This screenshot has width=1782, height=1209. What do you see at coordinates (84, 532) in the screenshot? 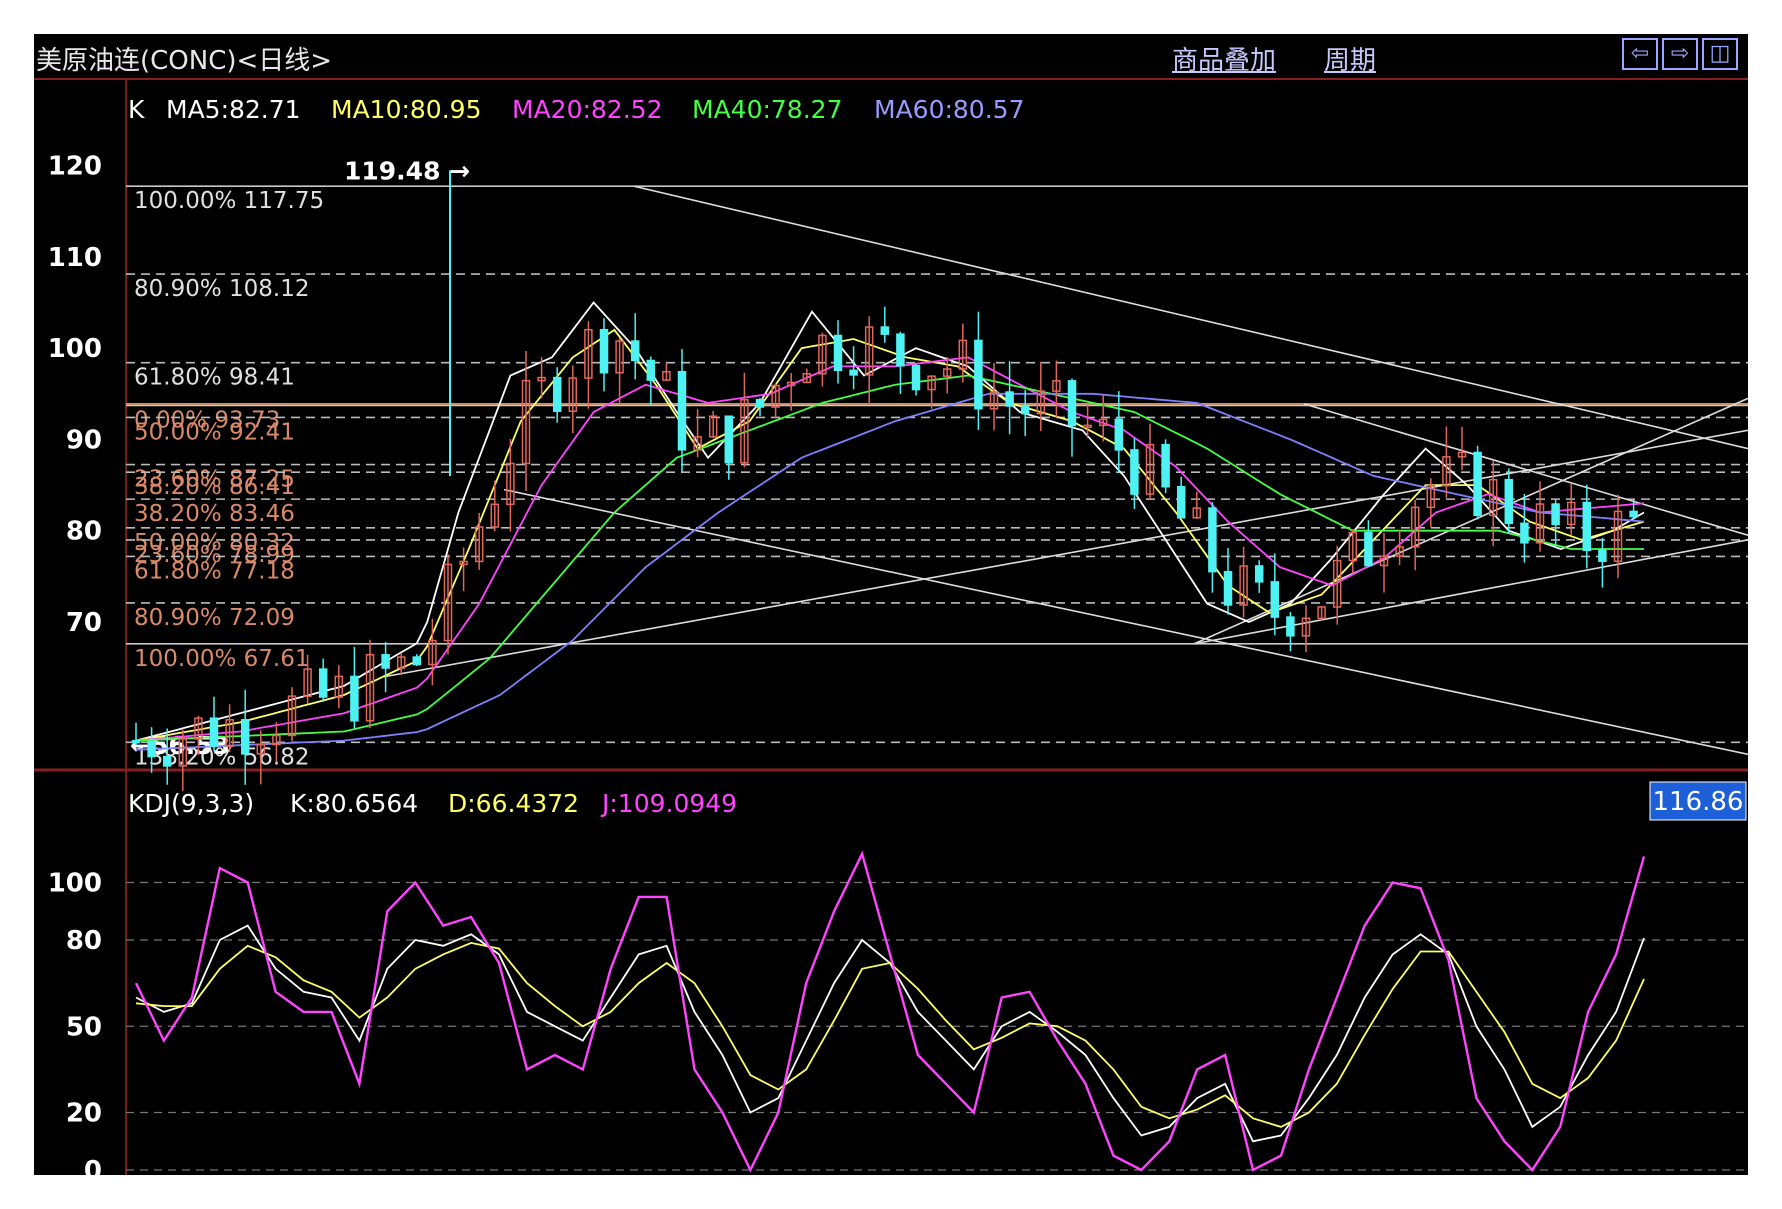
I see `price-tick-label: 80` at bounding box center [84, 532].